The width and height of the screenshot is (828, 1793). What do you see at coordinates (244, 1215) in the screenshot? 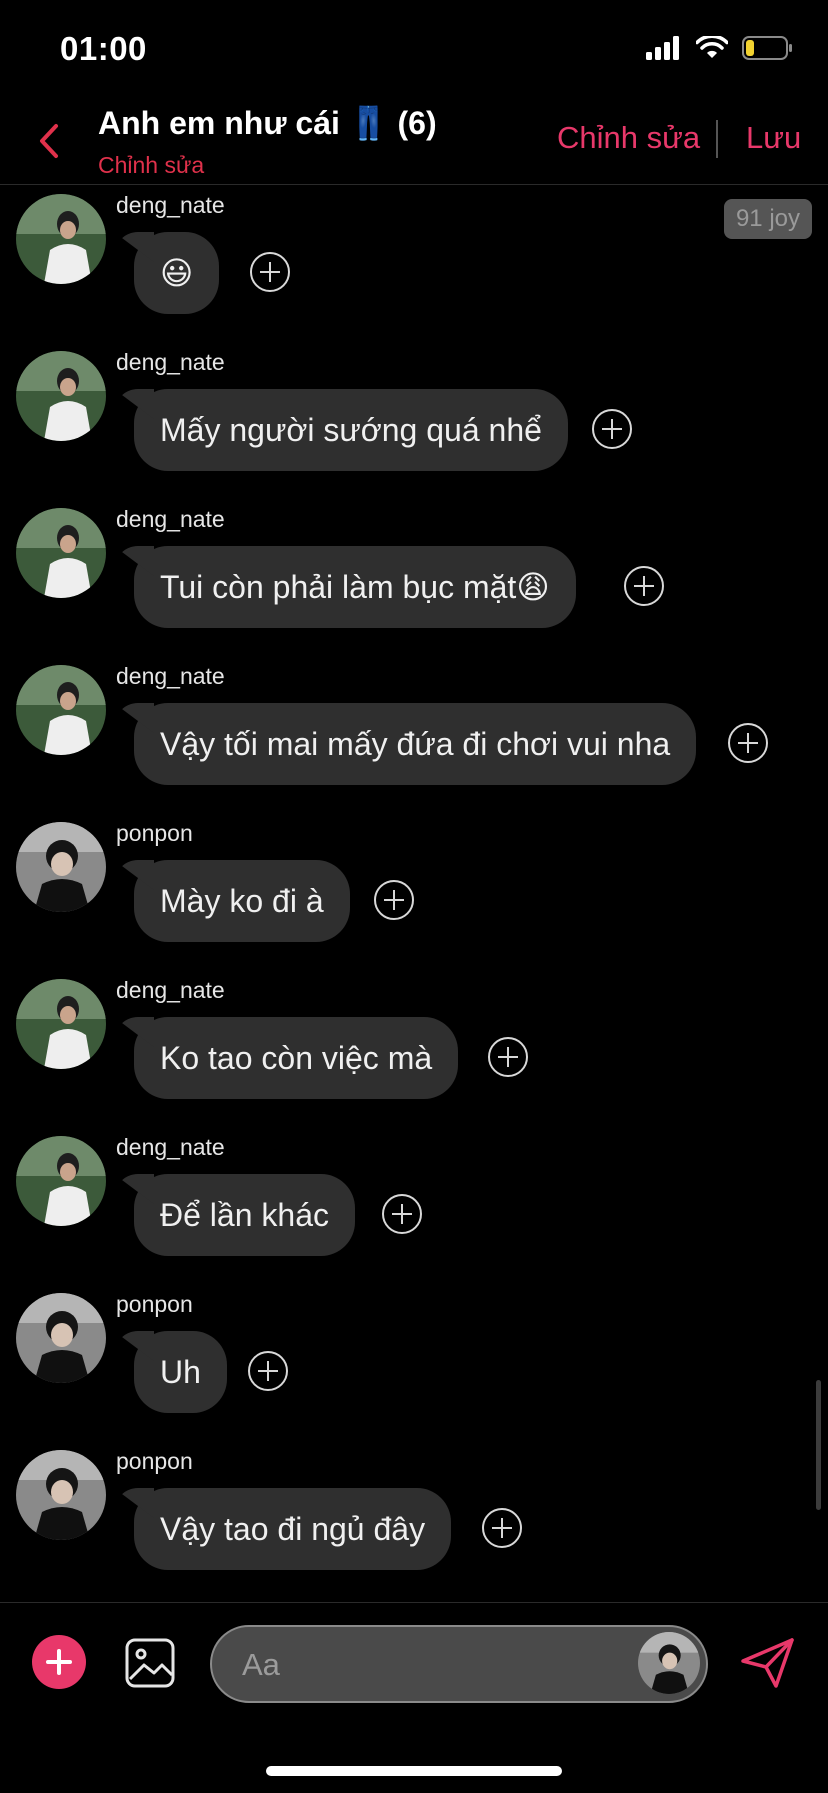
I see `message-bubble: Để lần khác` at bounding box center [244, 1215].